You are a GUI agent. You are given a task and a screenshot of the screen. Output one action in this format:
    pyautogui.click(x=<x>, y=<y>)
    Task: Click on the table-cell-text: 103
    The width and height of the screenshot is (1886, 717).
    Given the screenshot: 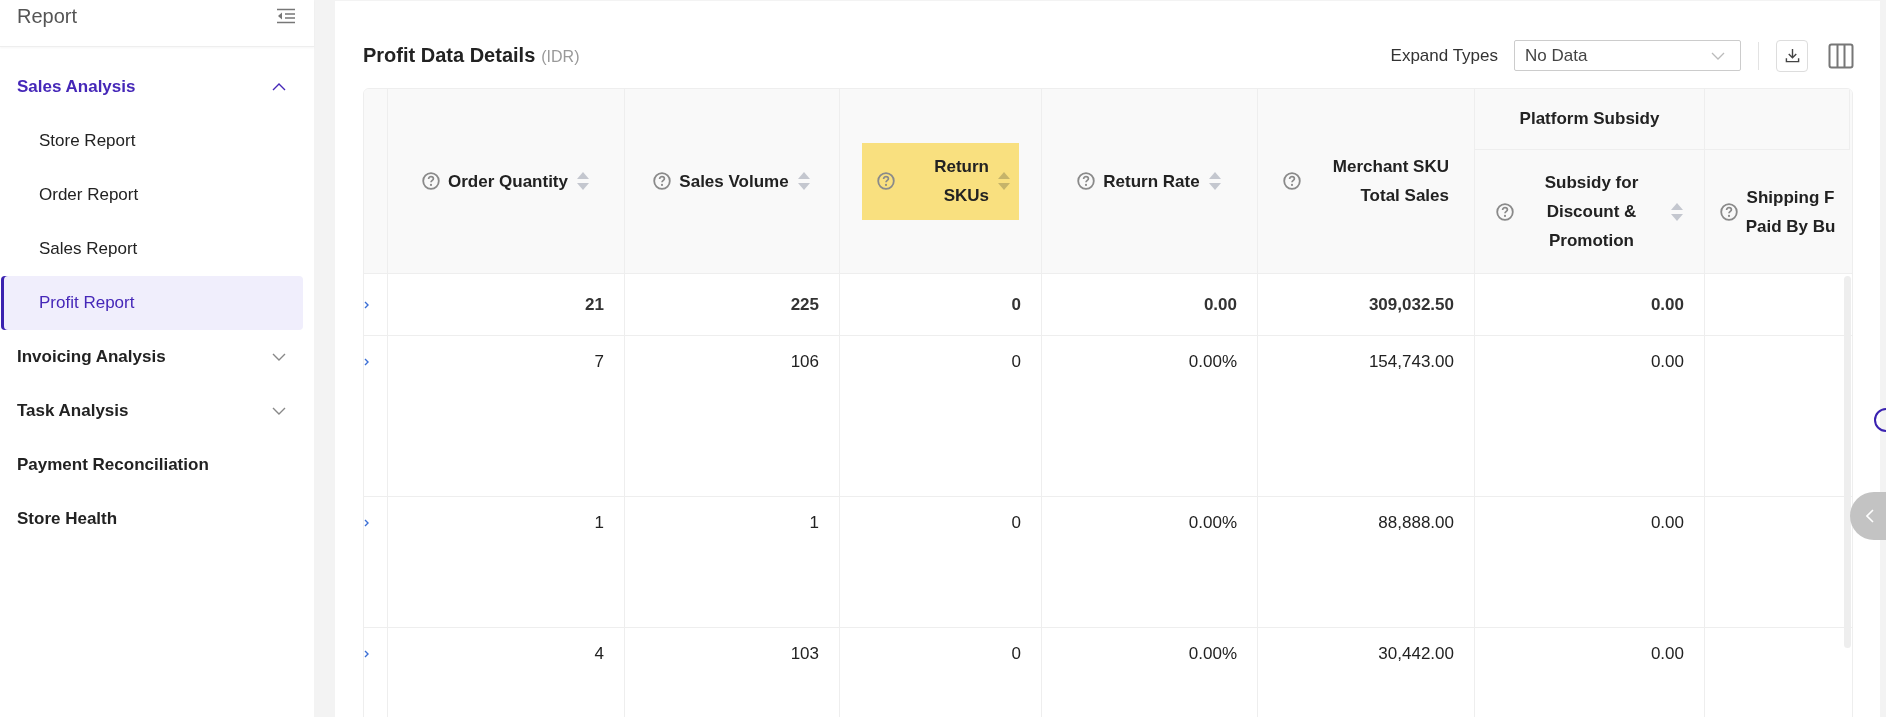 What is the action you would take?
    pyautogui.click(x=804, y=654)
    